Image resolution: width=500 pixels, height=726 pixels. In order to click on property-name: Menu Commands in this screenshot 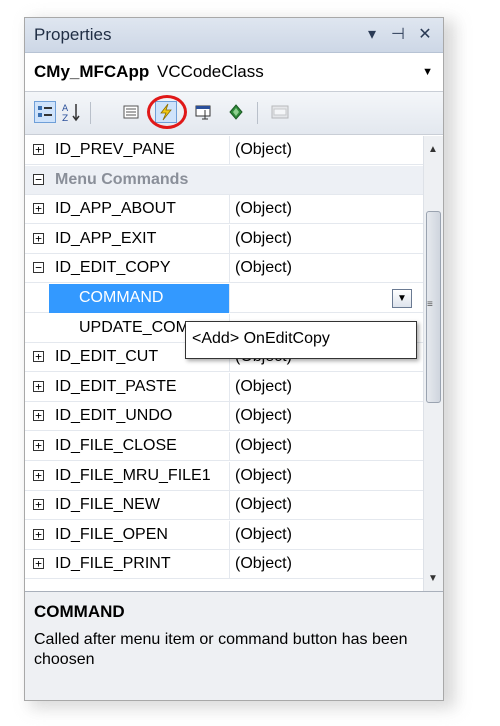, I will do `click(122, 179)`.